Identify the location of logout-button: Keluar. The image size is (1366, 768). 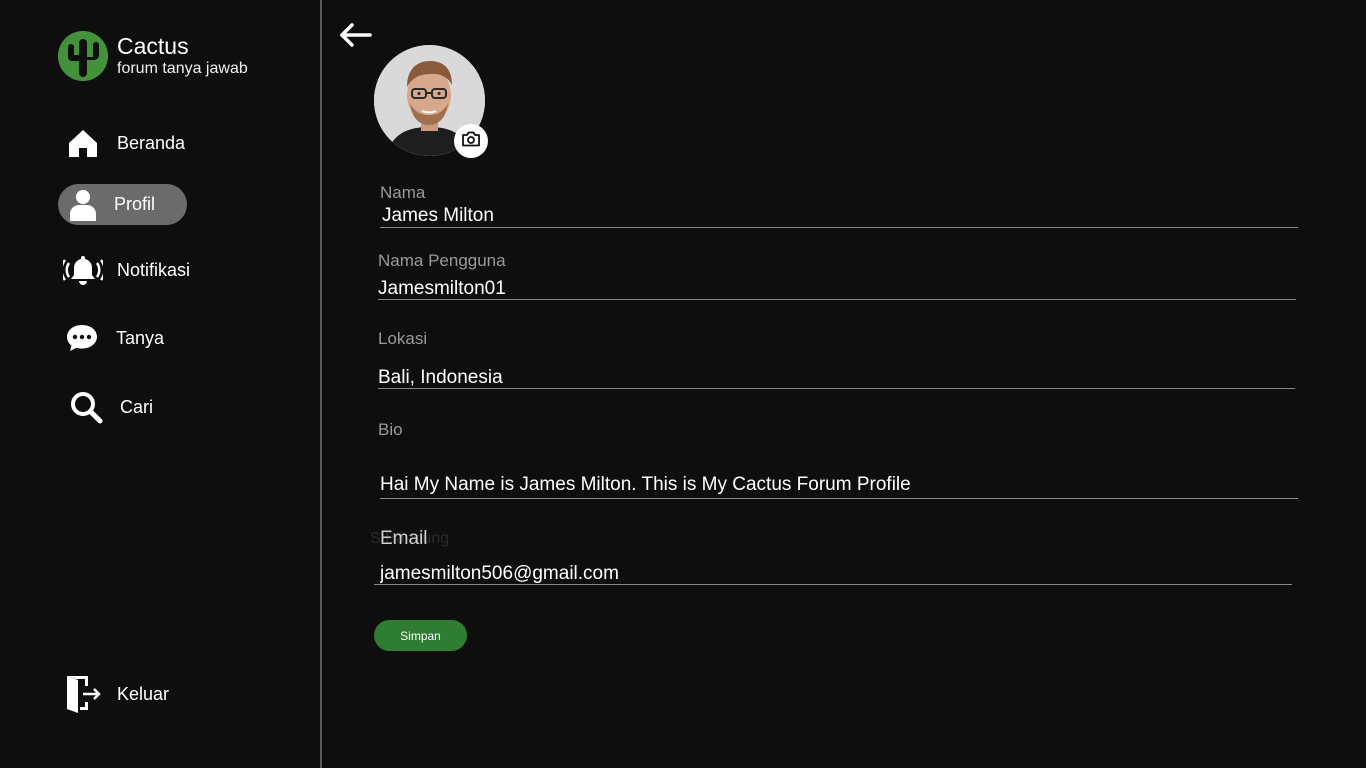
(116, 694).